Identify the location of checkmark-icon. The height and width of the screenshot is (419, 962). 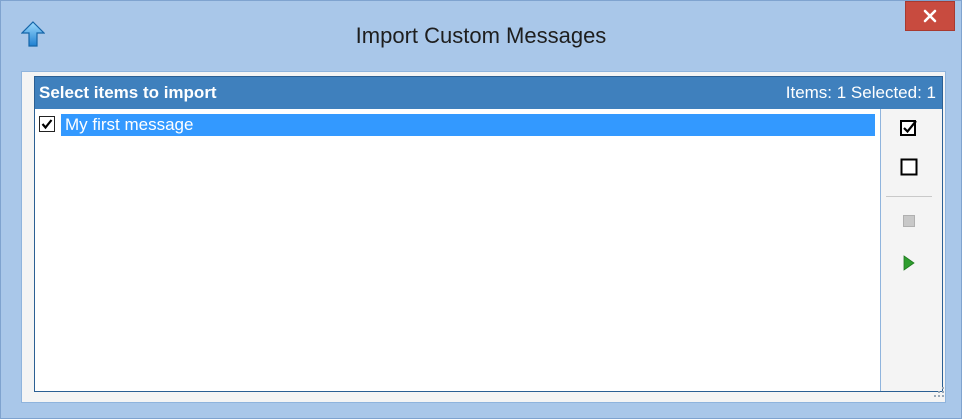
(47, 124).